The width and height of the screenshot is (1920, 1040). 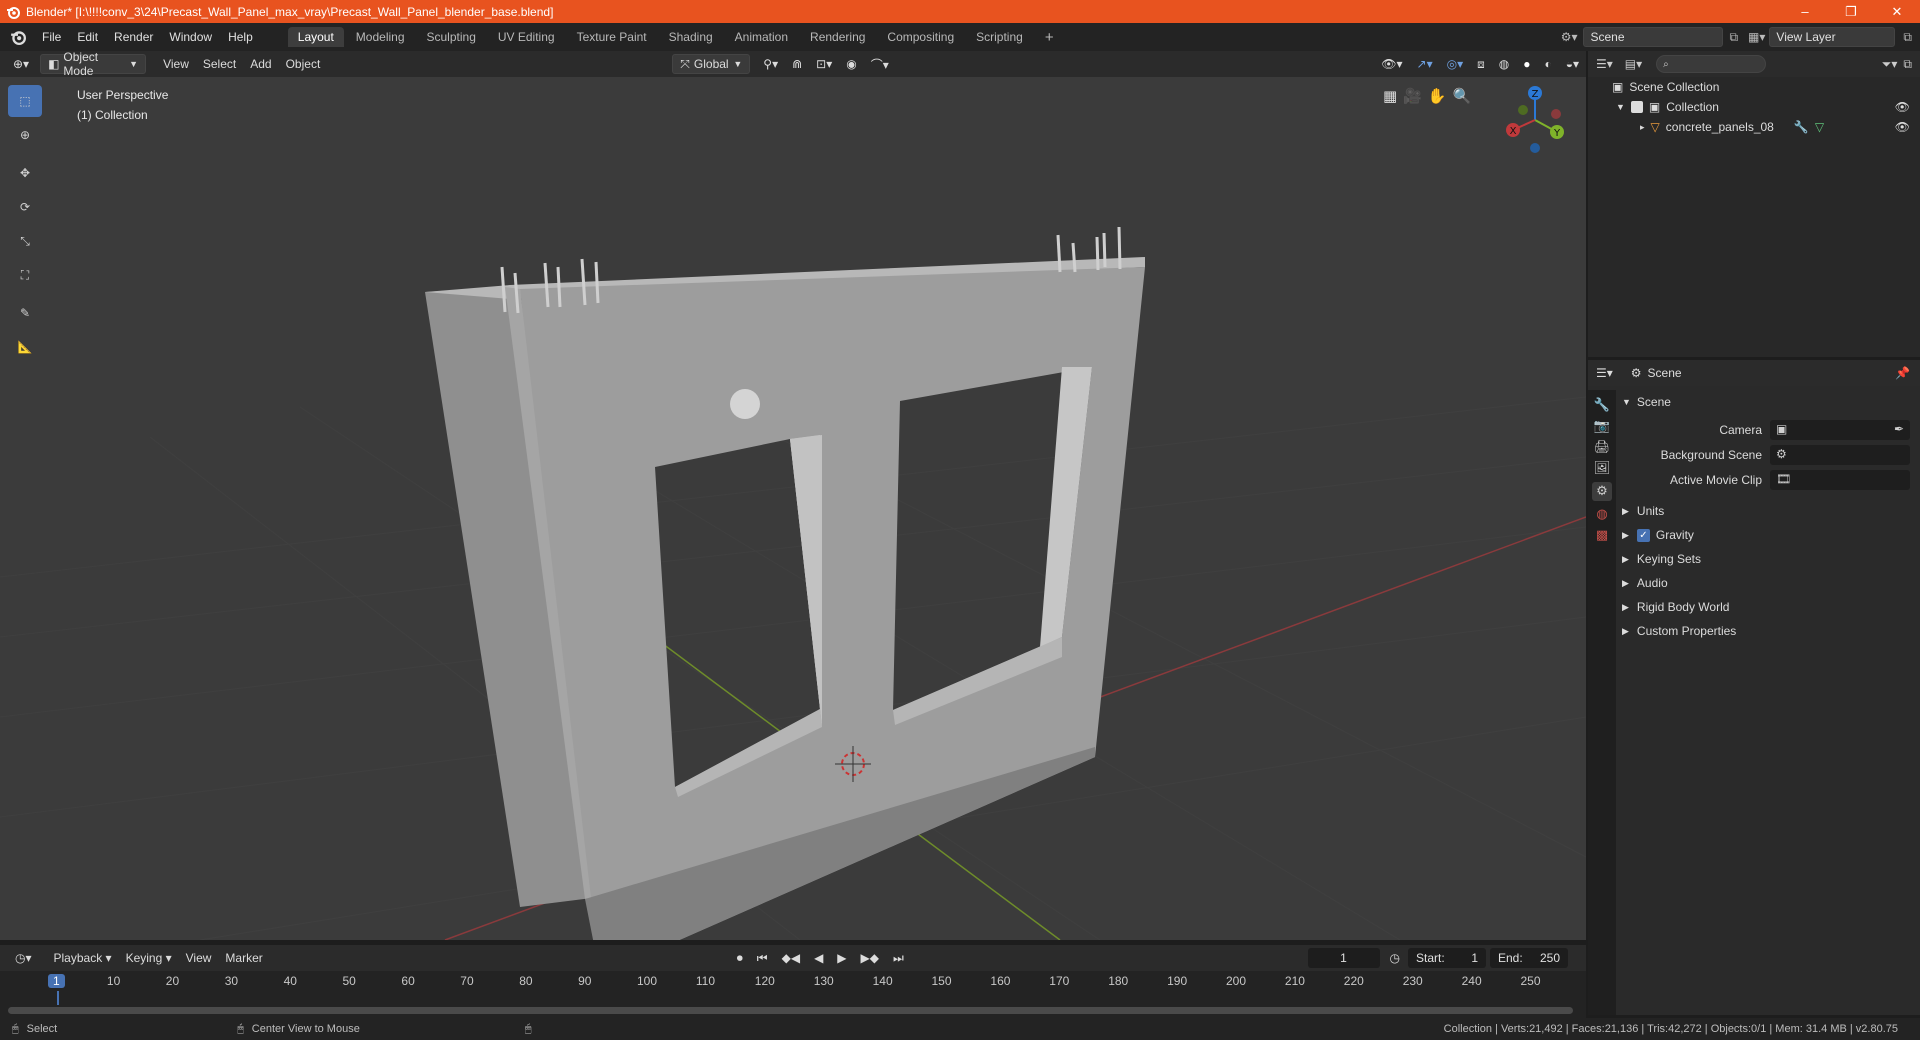 I want to click on tab-modeling: Modeling, so click(x=380, y=37).